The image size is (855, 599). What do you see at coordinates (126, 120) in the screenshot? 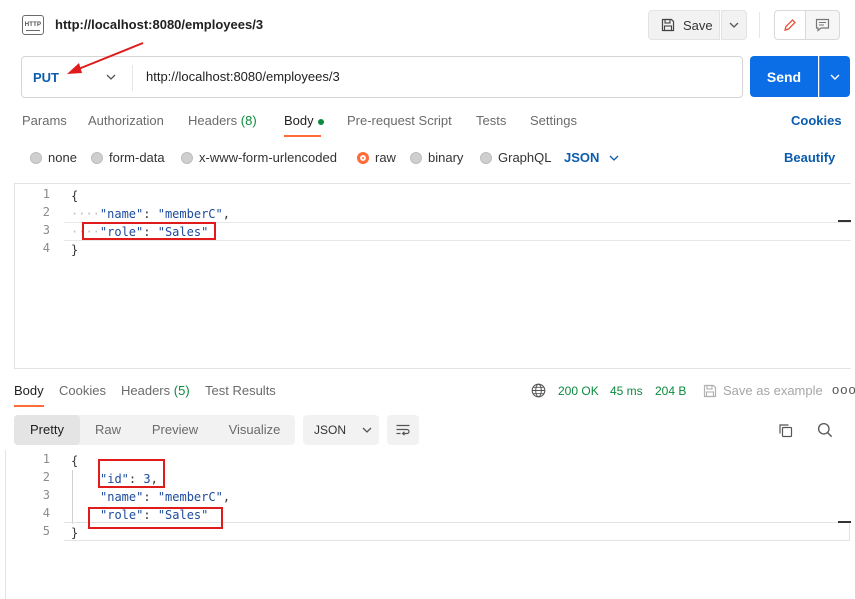
I see `tab-authorization: Authorization` at bounding box center [126, 120].